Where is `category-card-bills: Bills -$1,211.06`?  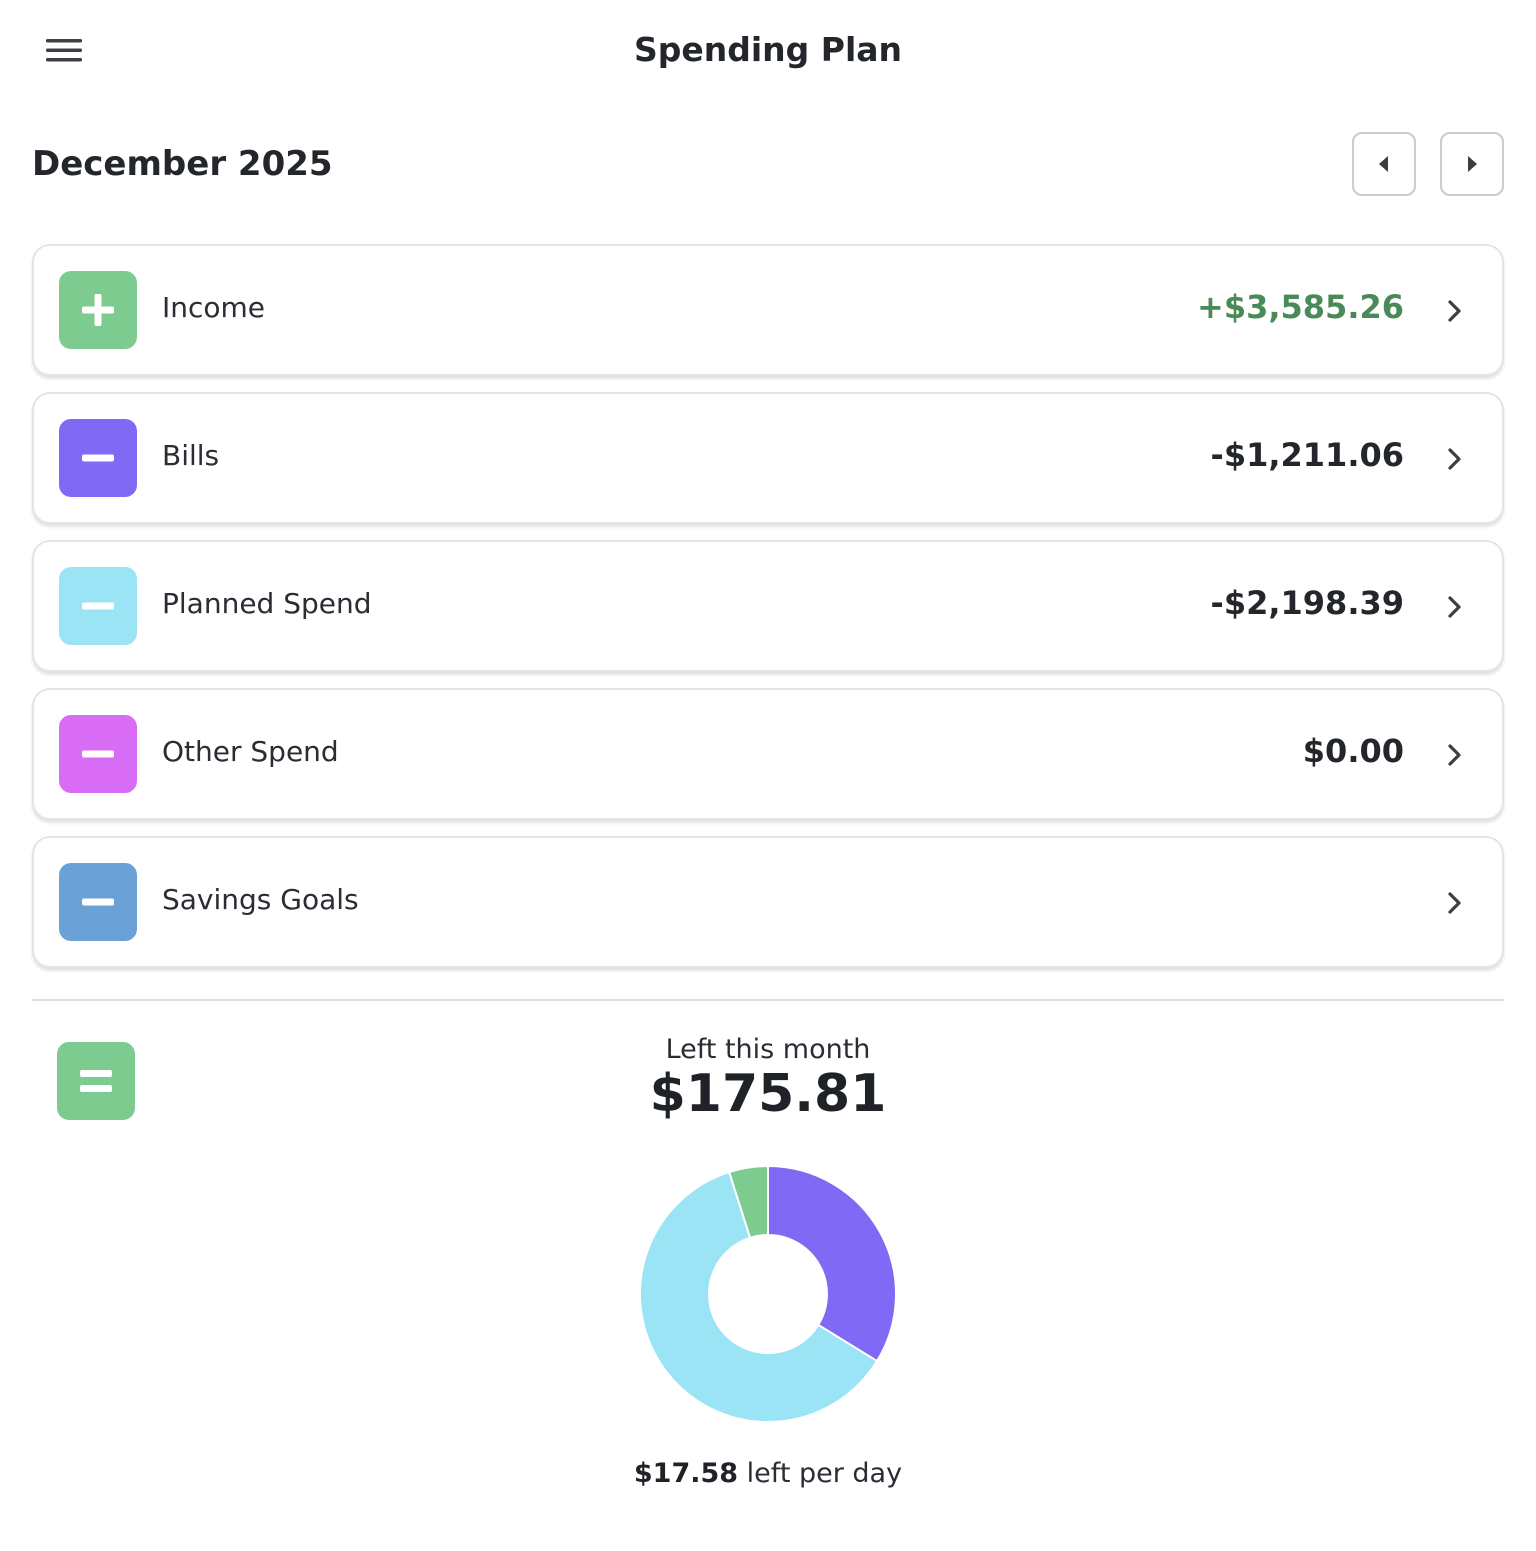 category-card-bills: Bills -$1,211.06 is located at coordinates (768, 458).